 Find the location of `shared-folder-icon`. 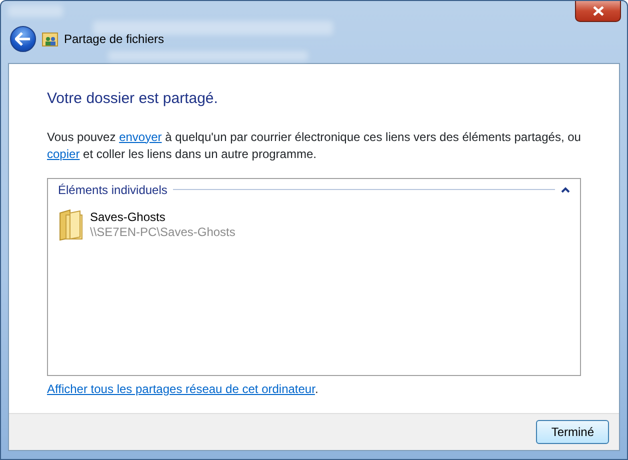

shared-folder-icon is located at coordinates (50, 39).